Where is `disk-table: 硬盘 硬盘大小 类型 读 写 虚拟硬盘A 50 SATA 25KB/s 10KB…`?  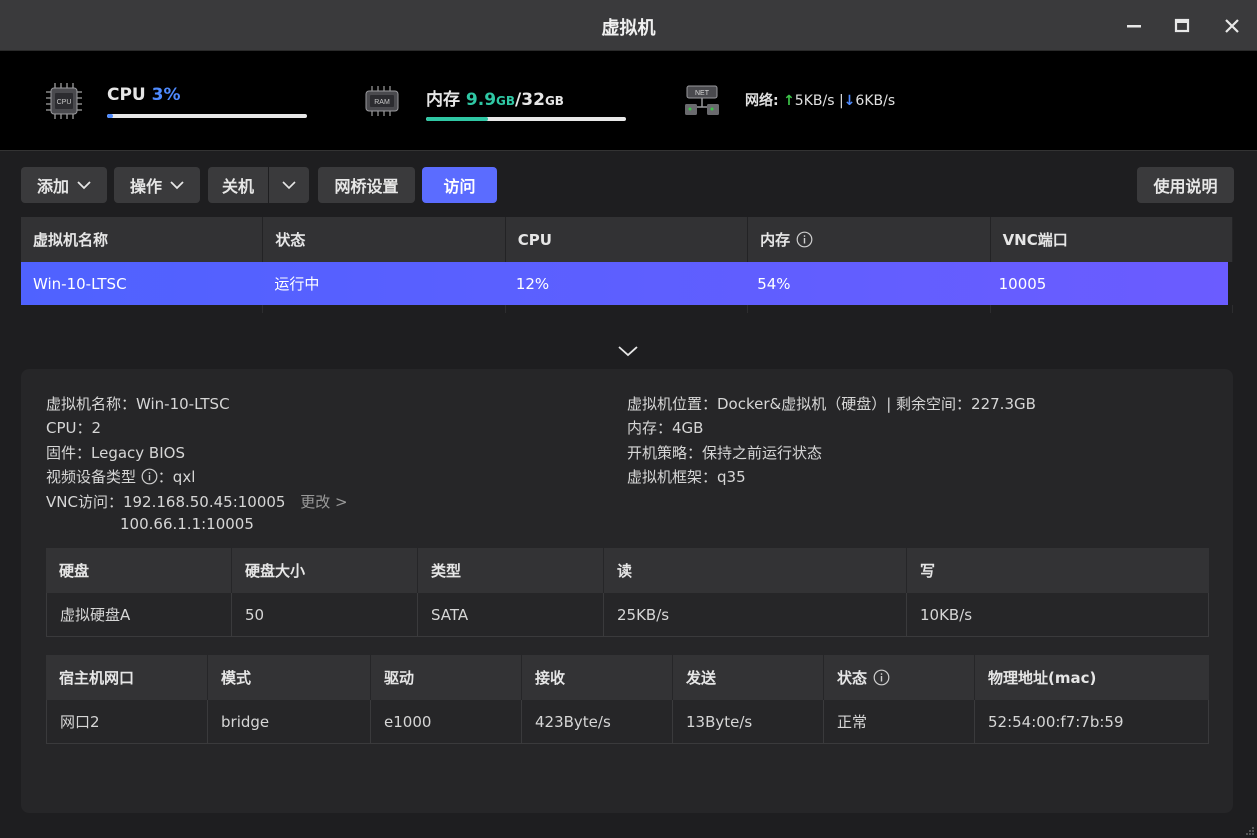
disk-table: 硬盘 硬盘大小 类型 读 写 虚拟硬盘A 50 SATA 25KB/s 10KB… is located at coordinates (627, 592).